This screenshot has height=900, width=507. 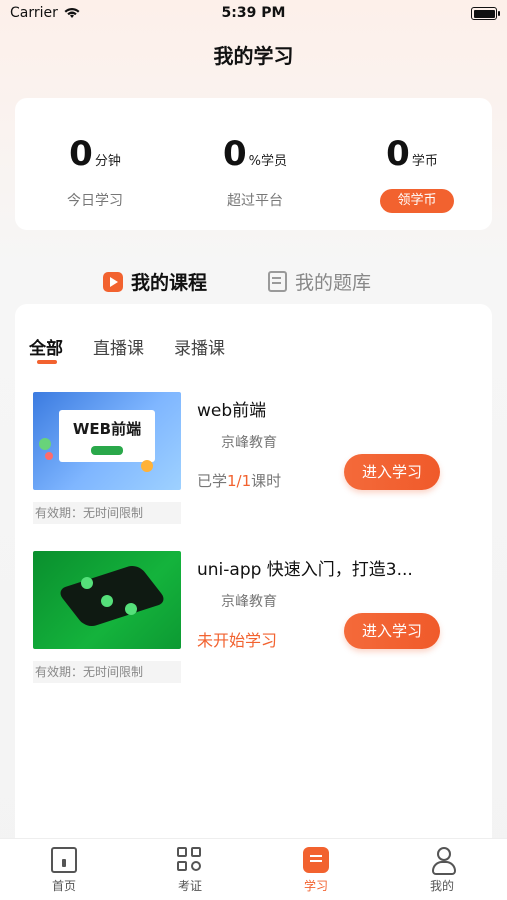 I want to click on progress-prefix: 已学, so click(x=212, y=481).